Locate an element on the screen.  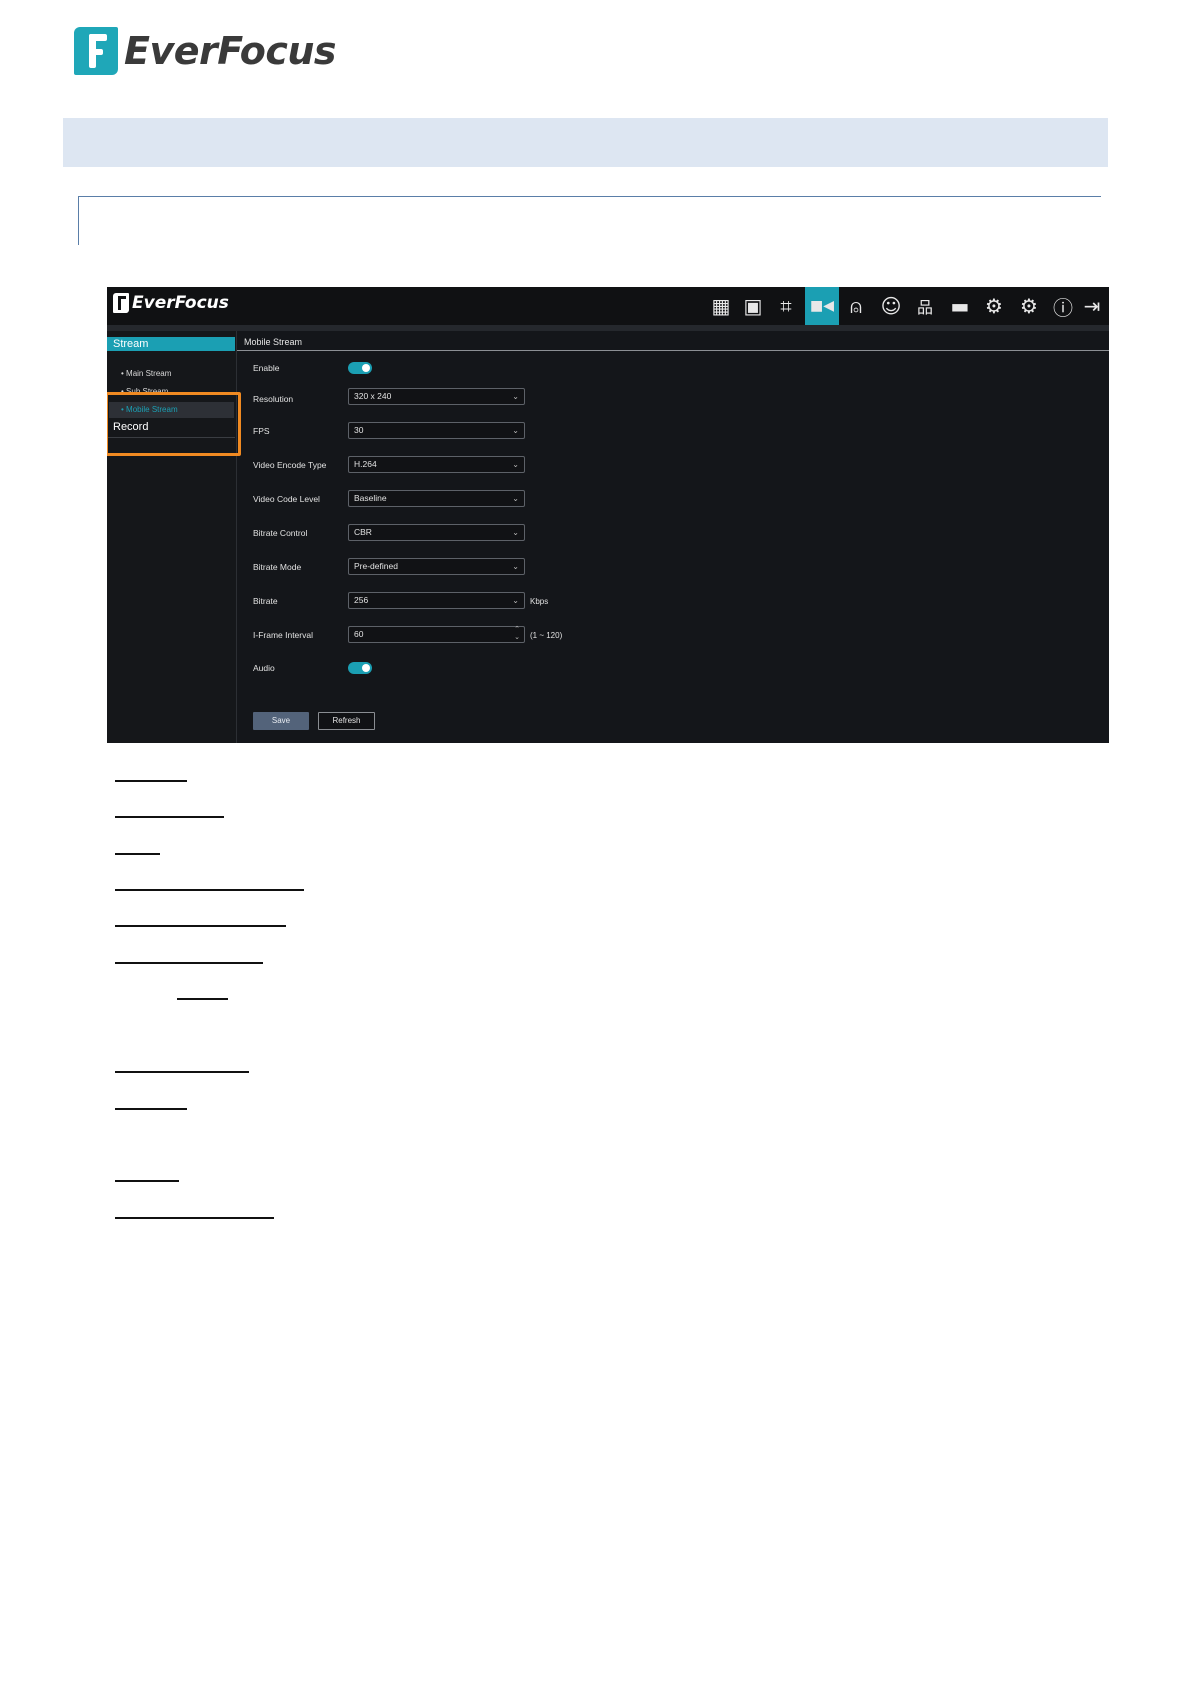
section-heading-box is located at coordinates (589, 220).